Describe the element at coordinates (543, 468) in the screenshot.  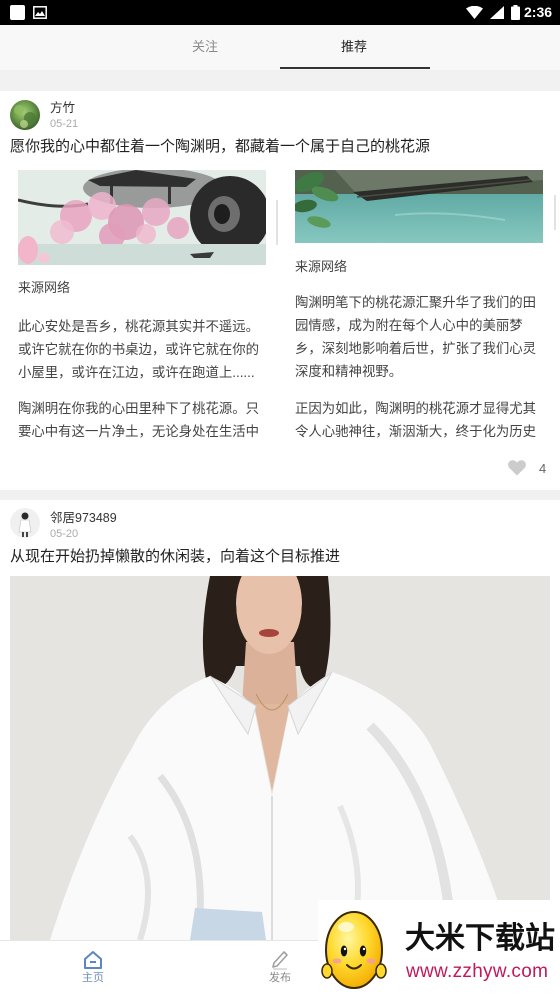
I see `like-count: 4` at that location.